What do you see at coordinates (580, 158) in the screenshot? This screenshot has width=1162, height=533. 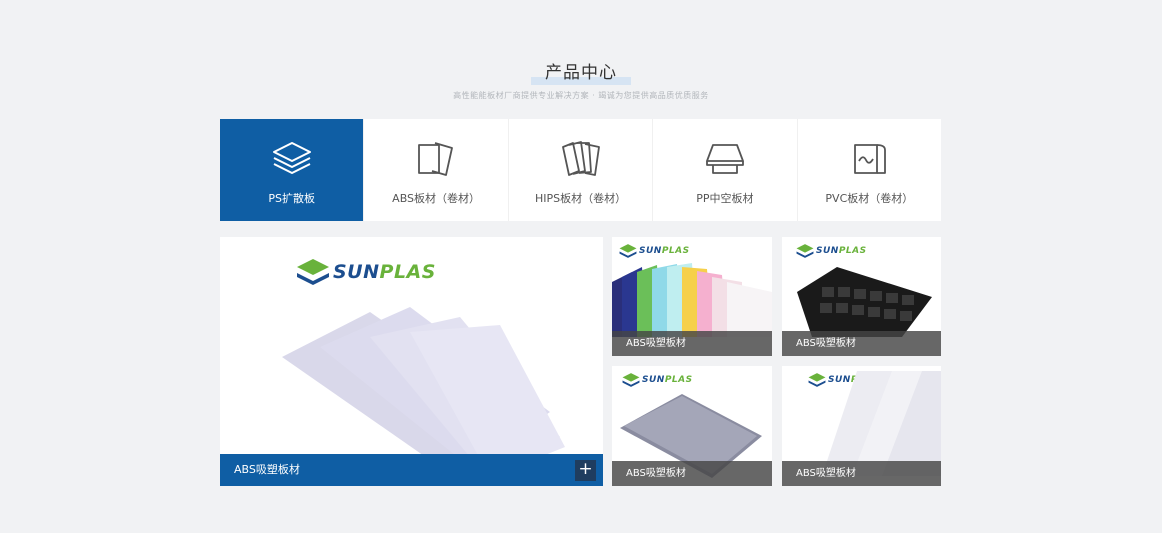 I see `stacked-sheets-icon` at bounding box center [580, 158].